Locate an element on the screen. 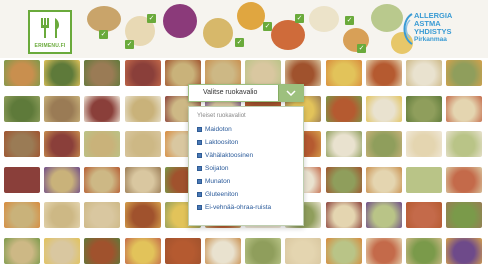 Image resolution: width=488 pixels, height=275 pixels. diet-option-label: Soijaton is located at coordinates (217, 168).